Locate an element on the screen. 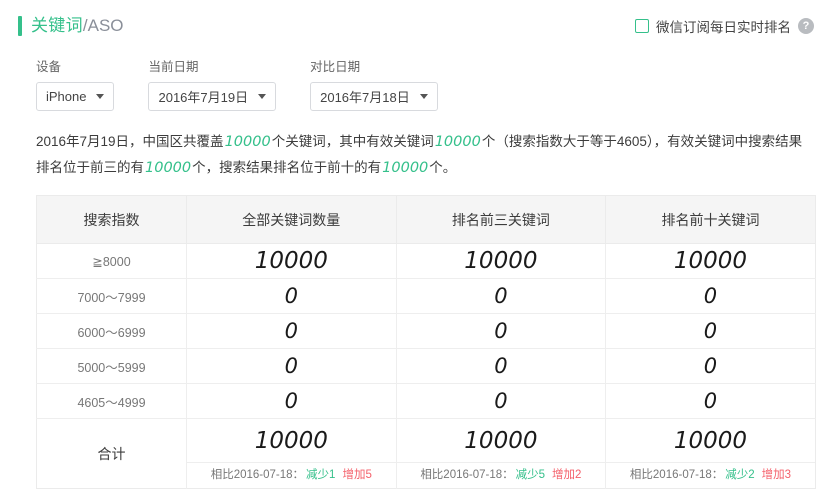 The image size is (828, 503). compare-date-select: 2016年7月18日 is located at coordinates (374, 96).